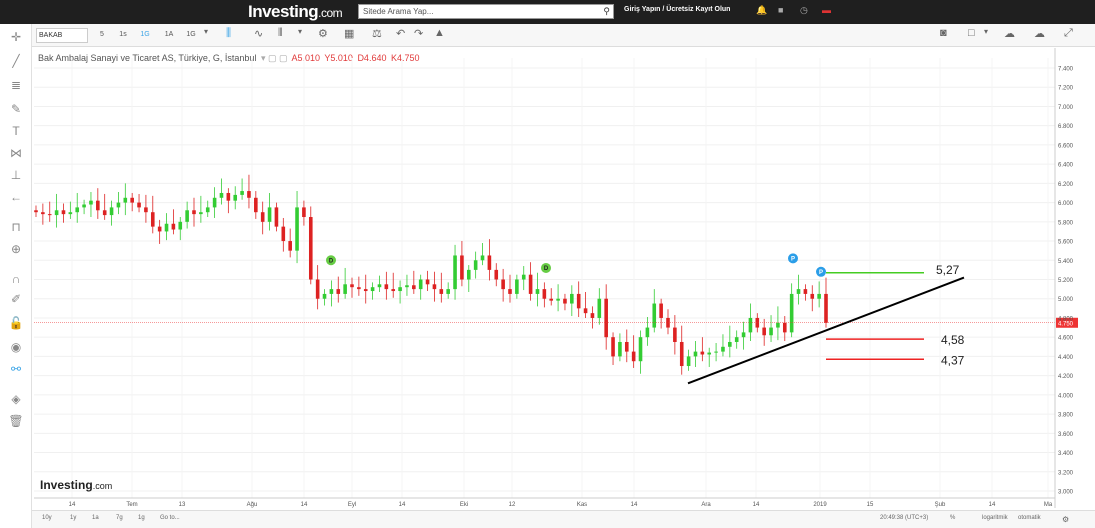 The image size is (1095, 528). I want to click on back-arrow-icon: ←, so click(16, 198).